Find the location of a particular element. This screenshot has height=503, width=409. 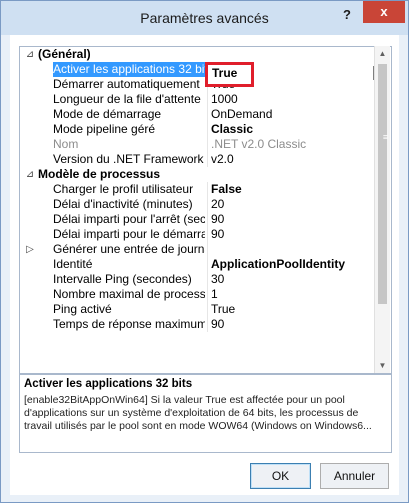

property-value: 1000 is located at coordinates (291, 99).